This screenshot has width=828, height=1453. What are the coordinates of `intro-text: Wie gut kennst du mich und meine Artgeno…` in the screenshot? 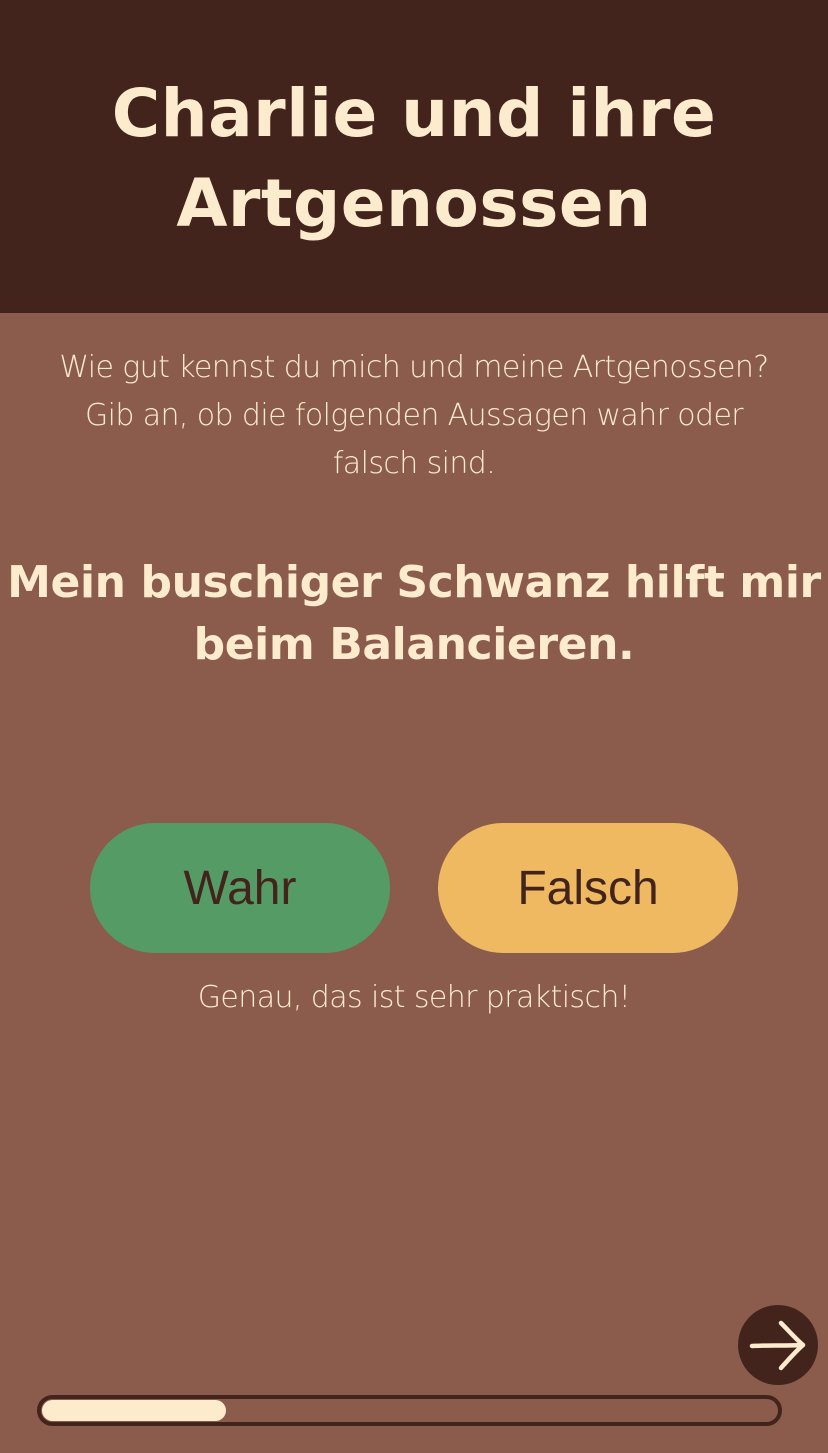 It's located at (414, 415).